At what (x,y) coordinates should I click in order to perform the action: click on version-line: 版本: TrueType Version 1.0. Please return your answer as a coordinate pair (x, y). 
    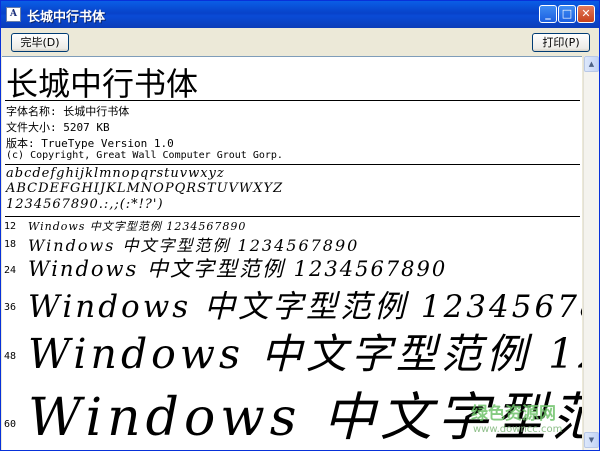
    Looking at the image, I should click on (90, 143).